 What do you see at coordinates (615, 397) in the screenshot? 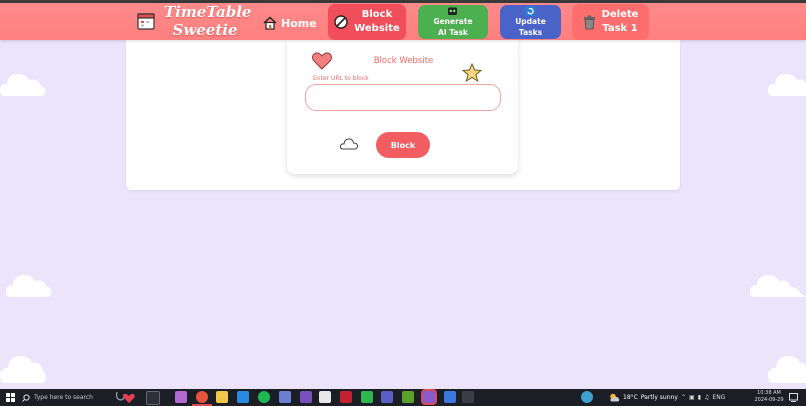
I see `partly-sunny-icon` at bounding box center [615, 397].